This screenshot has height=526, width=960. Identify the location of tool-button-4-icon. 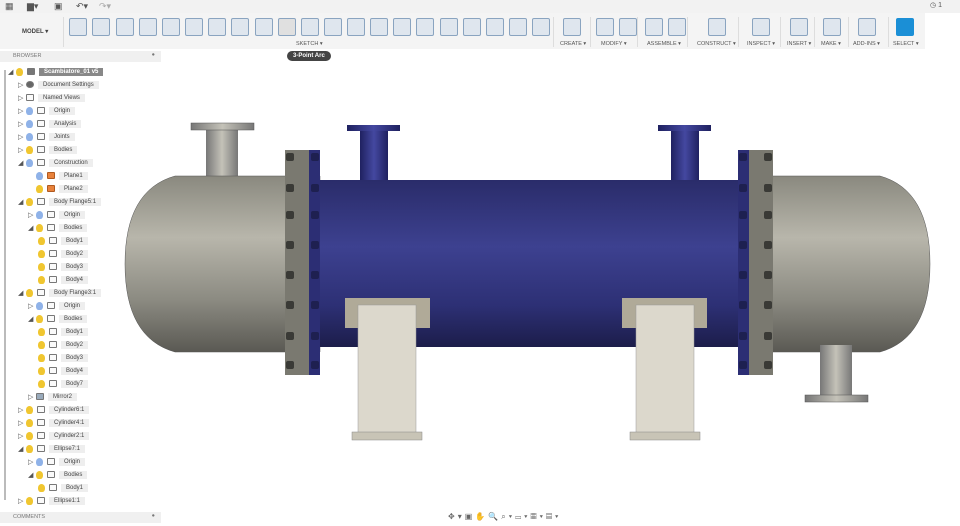
(171, 27).